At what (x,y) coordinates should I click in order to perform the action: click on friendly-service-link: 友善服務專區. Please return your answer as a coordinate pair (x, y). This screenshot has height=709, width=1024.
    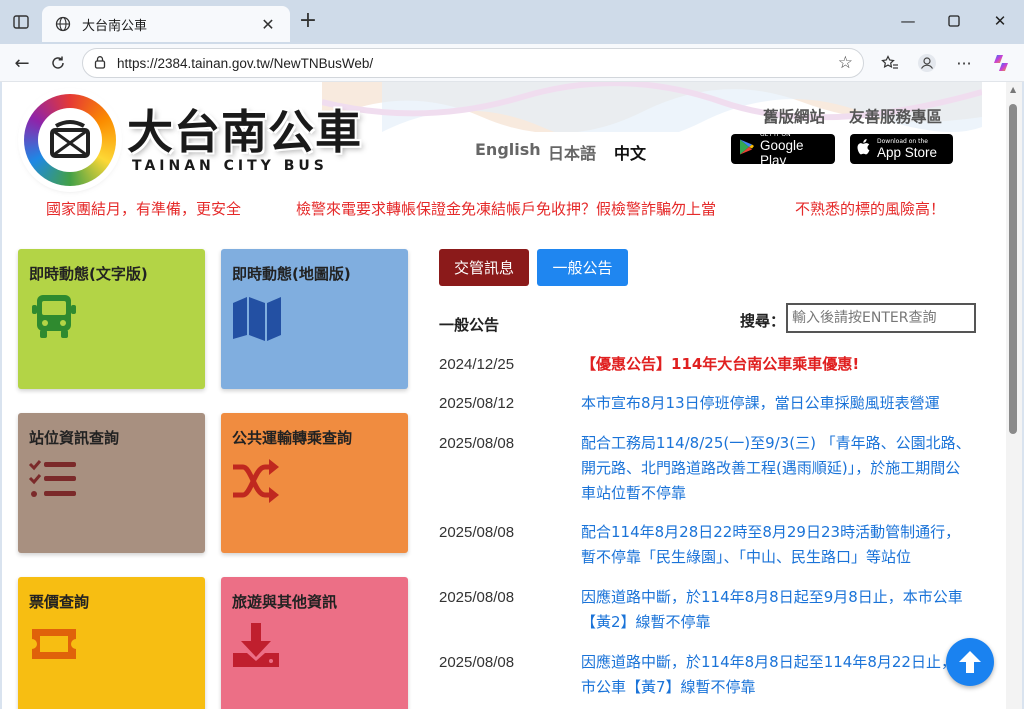
    Looking at the image, I should click on (895, 116).